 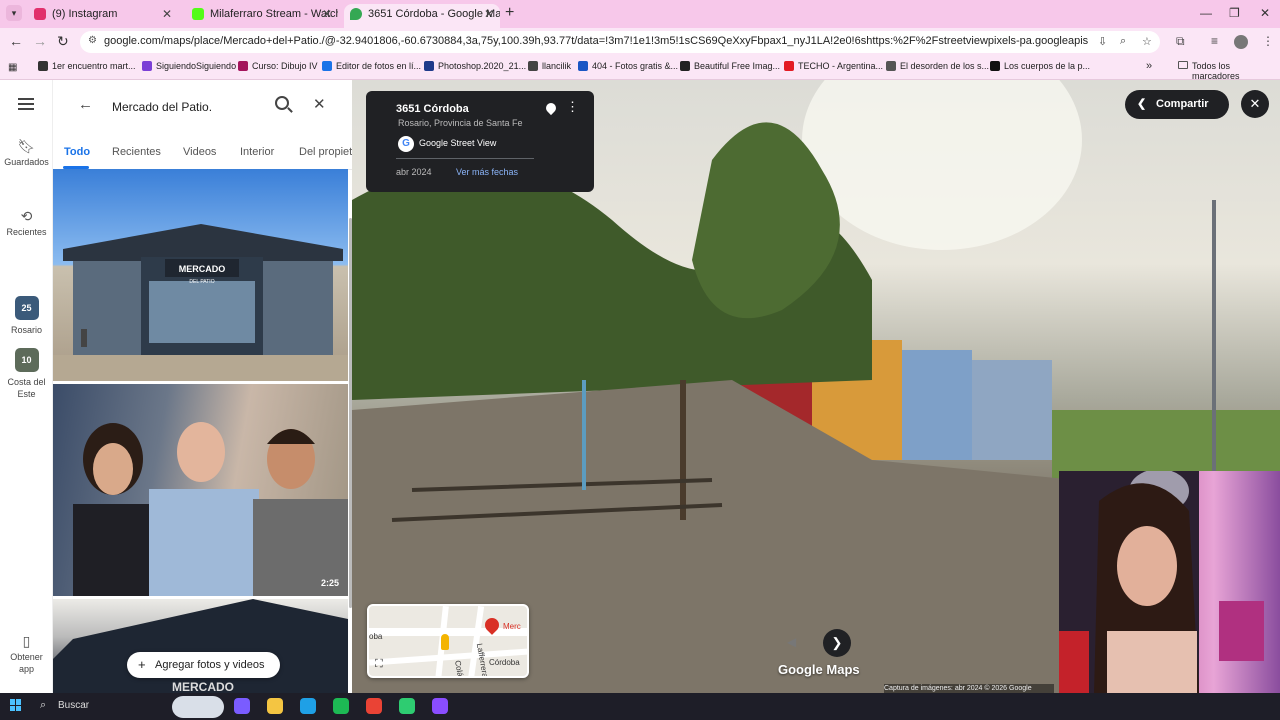 What do you see at coordinates (77, 152) in the screenshot?
I see `tab-todo: Todo` at bounding box center [77, 152].